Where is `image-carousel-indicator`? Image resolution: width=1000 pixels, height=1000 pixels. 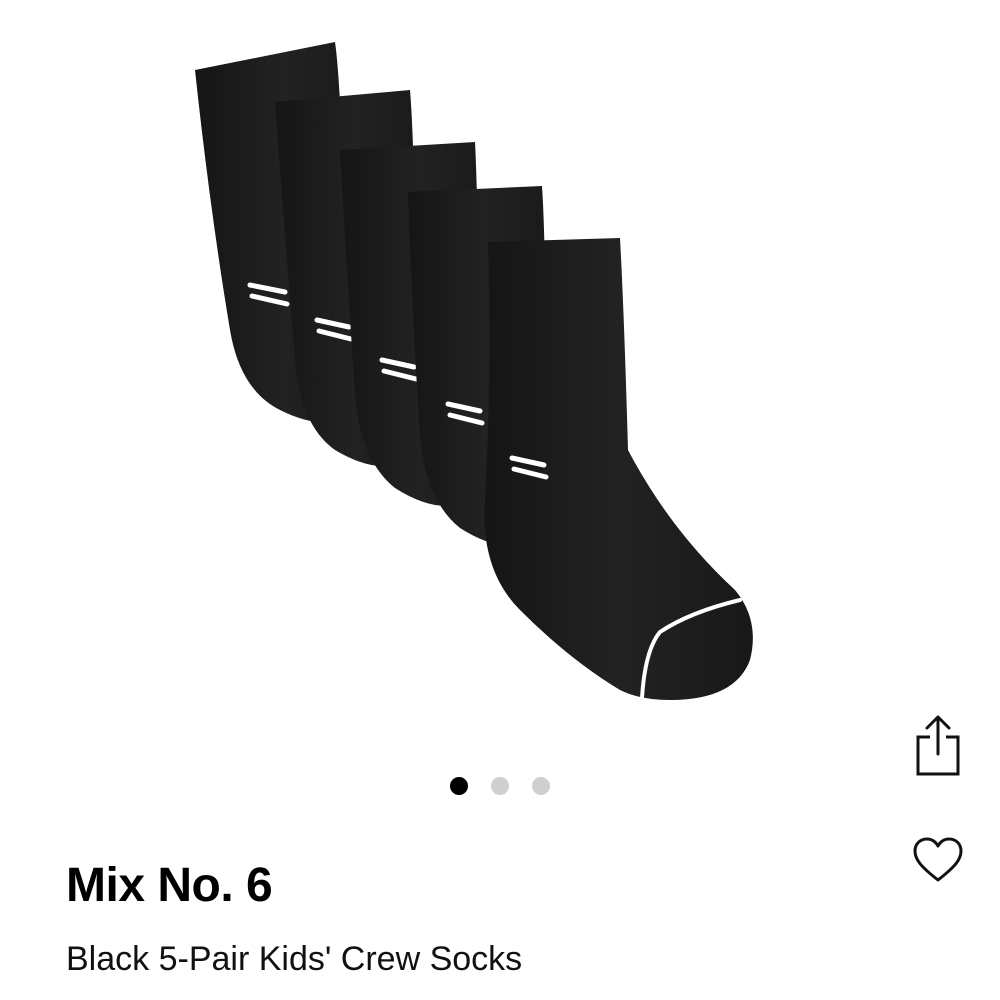 image-carousel-indicator is located at coordinates (500, 786).